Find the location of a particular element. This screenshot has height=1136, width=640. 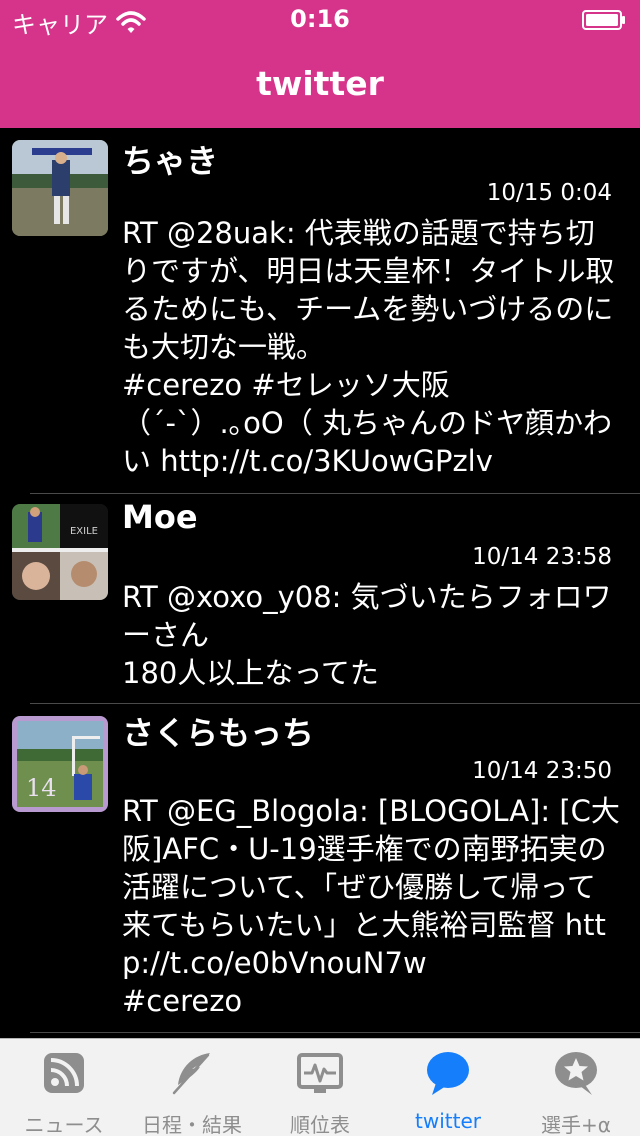

tweet-author-name: さくらもっち is located at coordinates (218, 733).